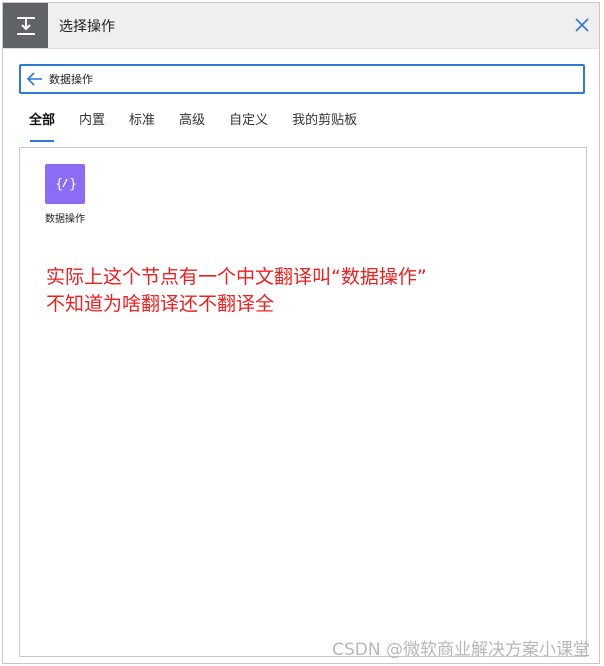 Image resolution: width=604 pixels, height=666 pixels. What do you see at coordinates (461, 650) in the screenshot?
I see `watermark: CSDN @微软商业解决方案小课堂` at bounding box center [461, 650].